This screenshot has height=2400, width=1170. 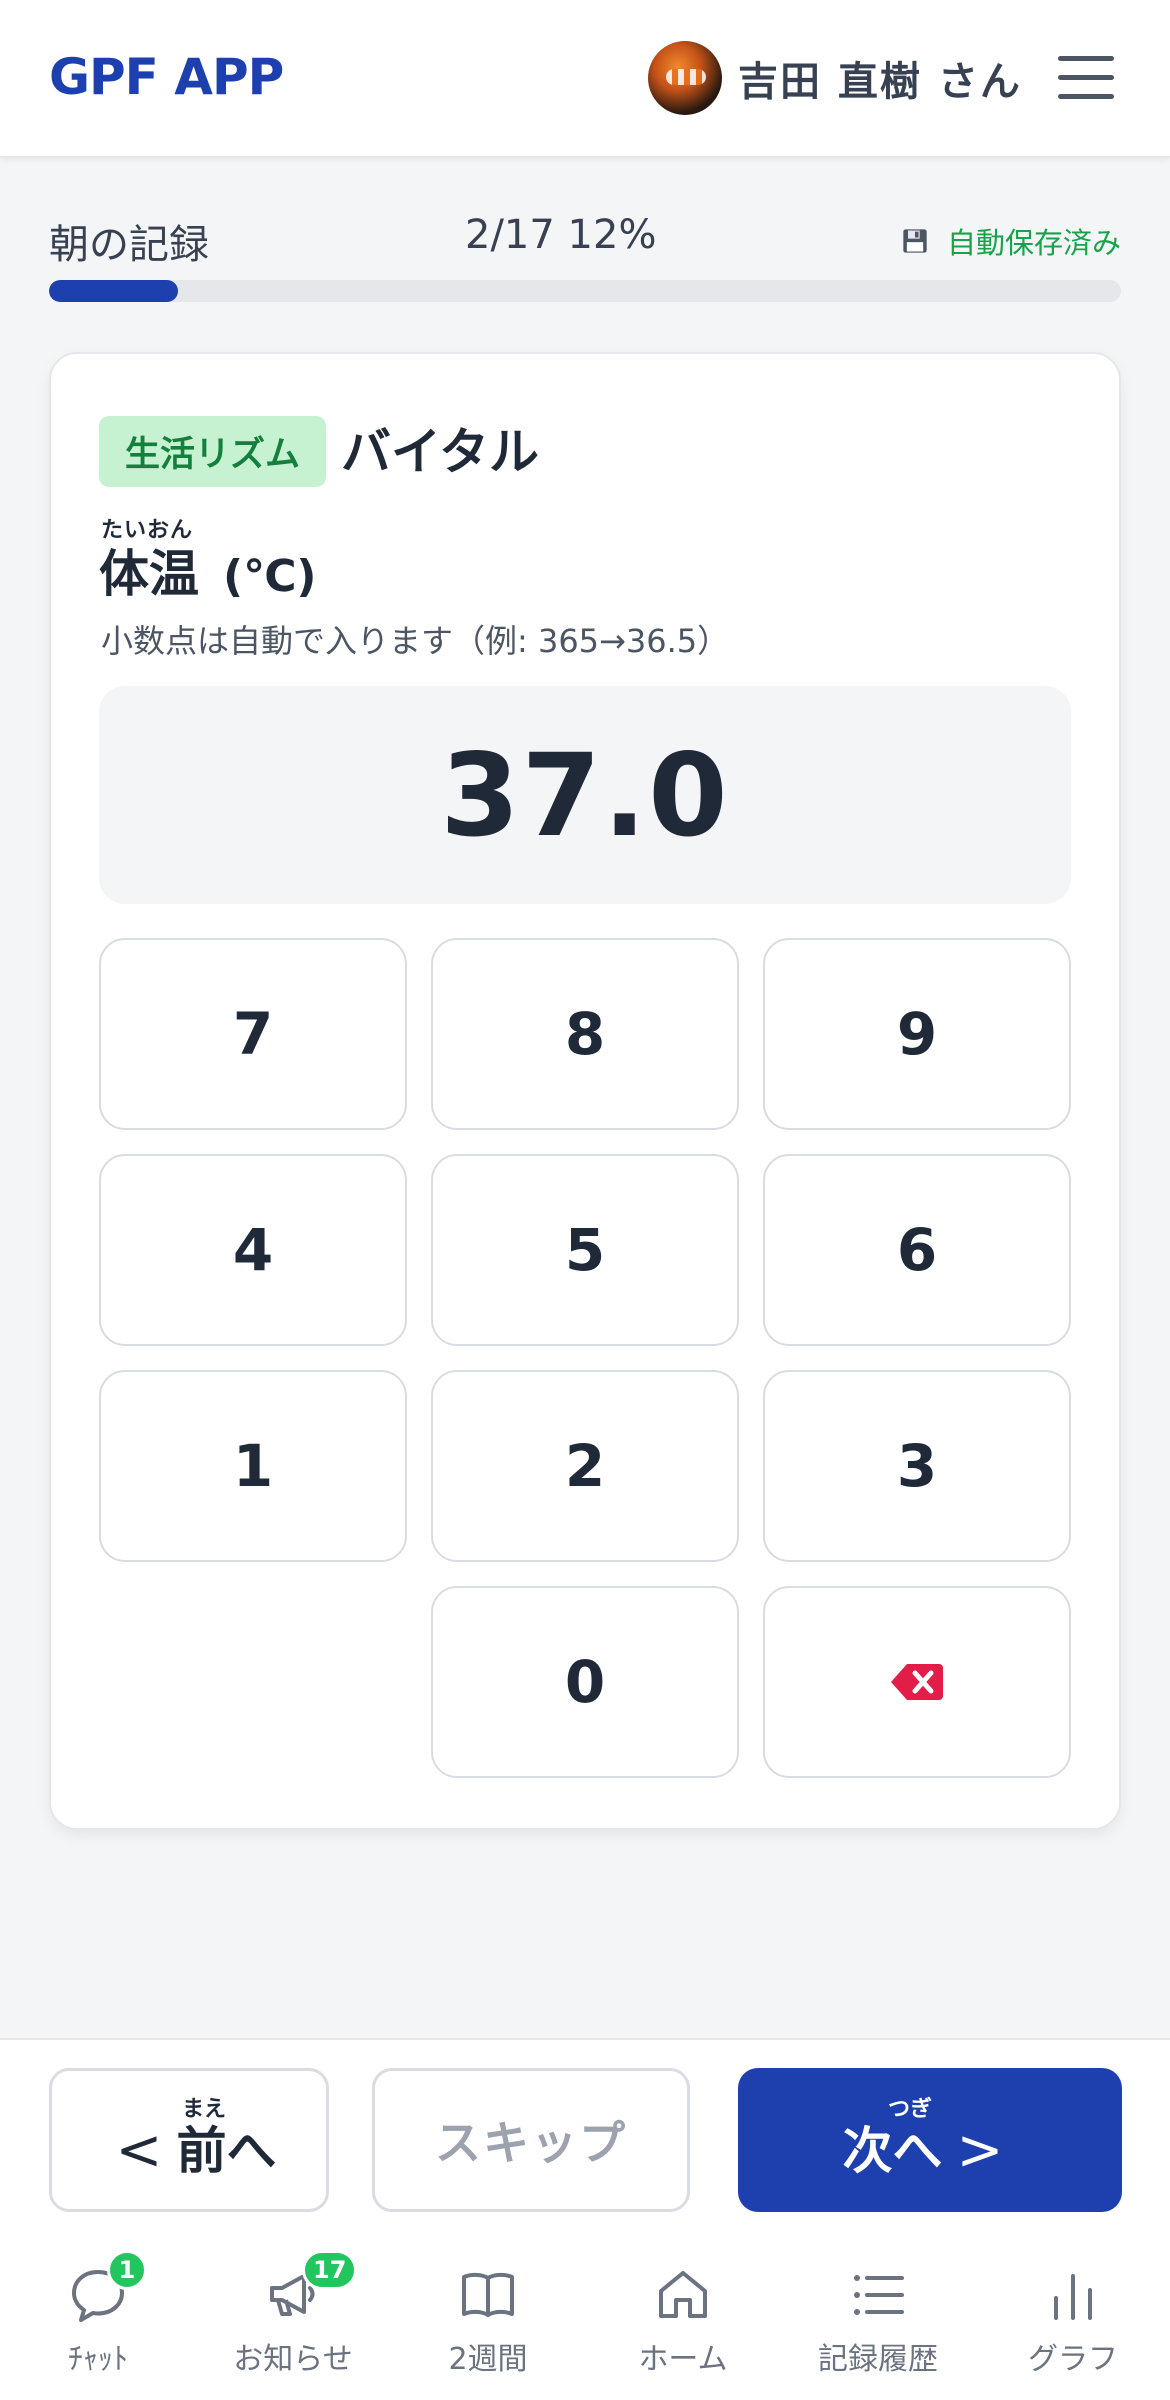 I want to click on nav-label-news: お知らせ, so click(x=293, y=2359).